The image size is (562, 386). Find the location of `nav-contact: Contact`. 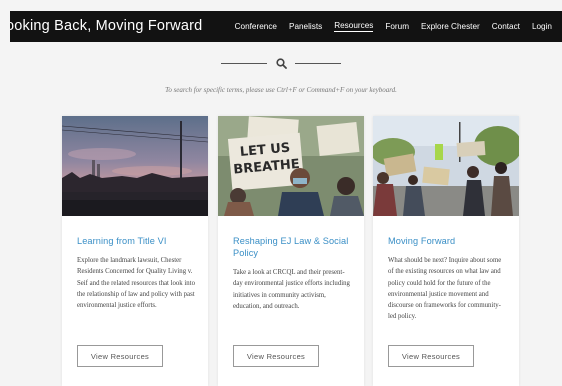

nav-contact: Contact is located at coordinates (506, 27).